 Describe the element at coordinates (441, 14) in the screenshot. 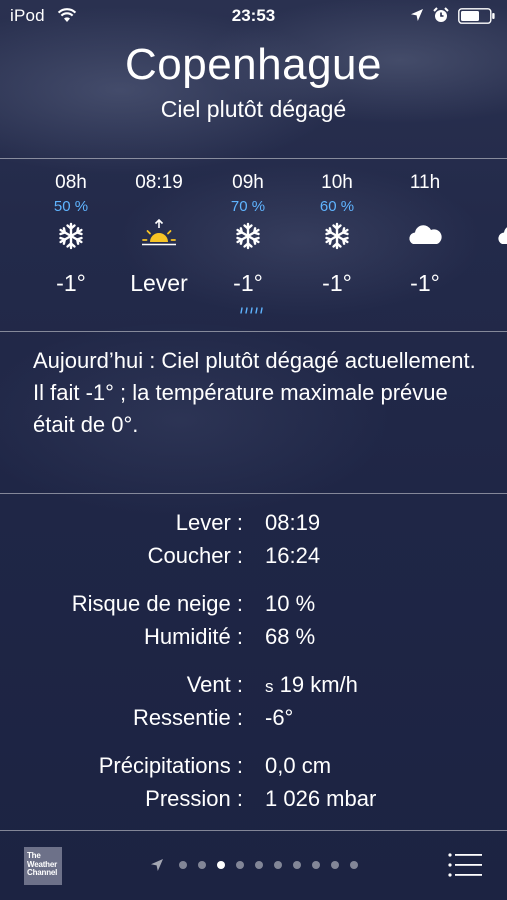

I see `alarm-icon` at that location.